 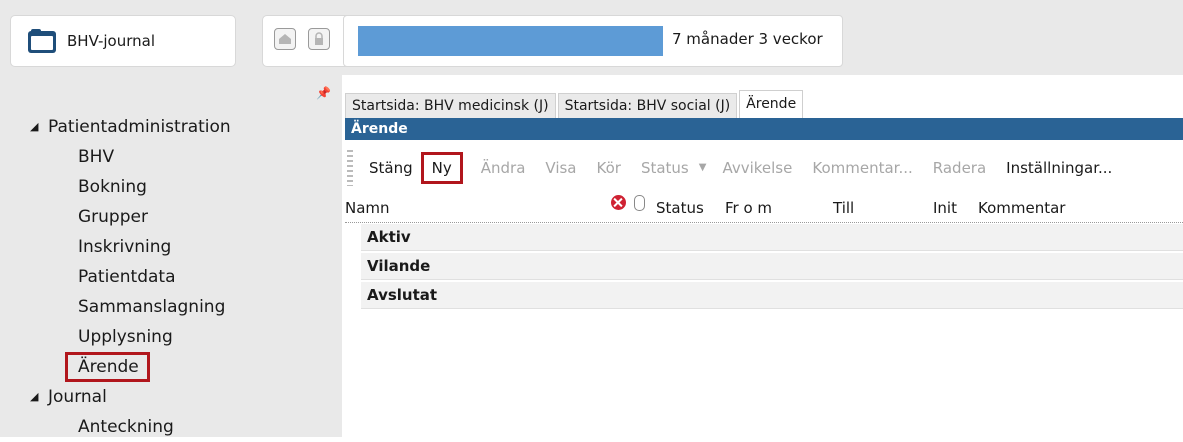 I want to click on tree-item-bhv: BHV, so click(x=170, y=157).